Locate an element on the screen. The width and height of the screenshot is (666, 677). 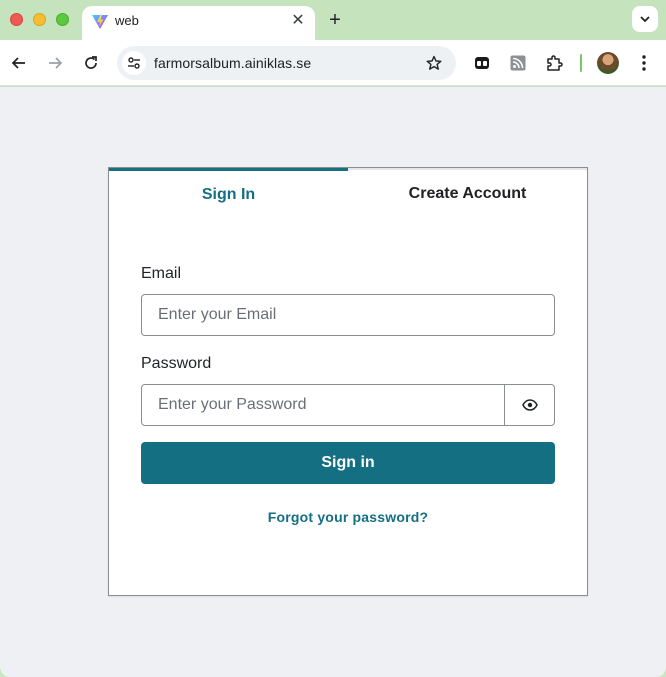
forward-arrow-icon is located at coordinates (56, 63).